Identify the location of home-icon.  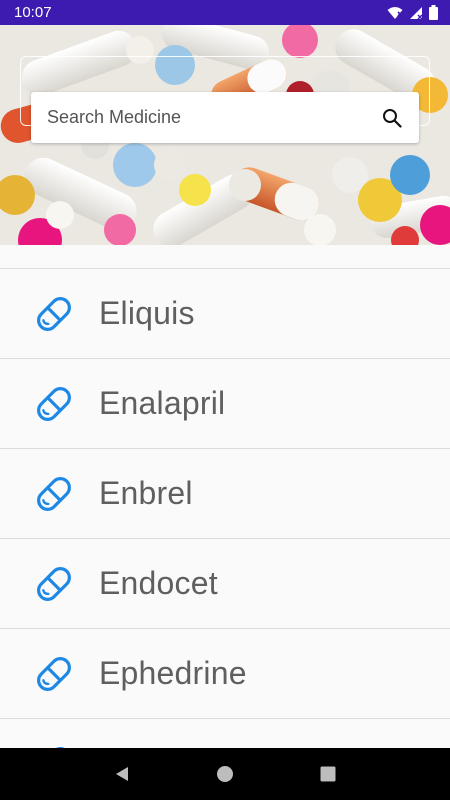
(224, 774).